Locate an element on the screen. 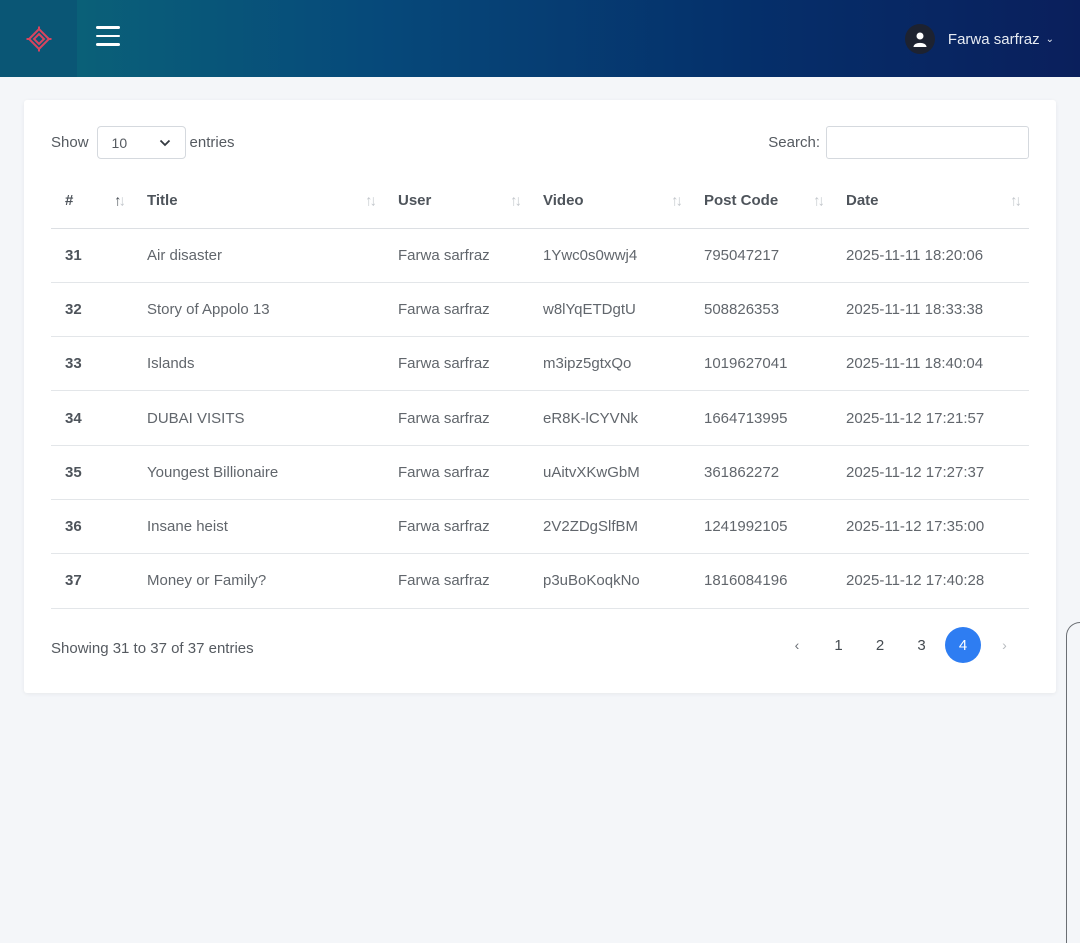 This screenshot has height=943, width=1080. top-navbar: Farwa sarfraz ⌄ is located at coordinates (540, 38).